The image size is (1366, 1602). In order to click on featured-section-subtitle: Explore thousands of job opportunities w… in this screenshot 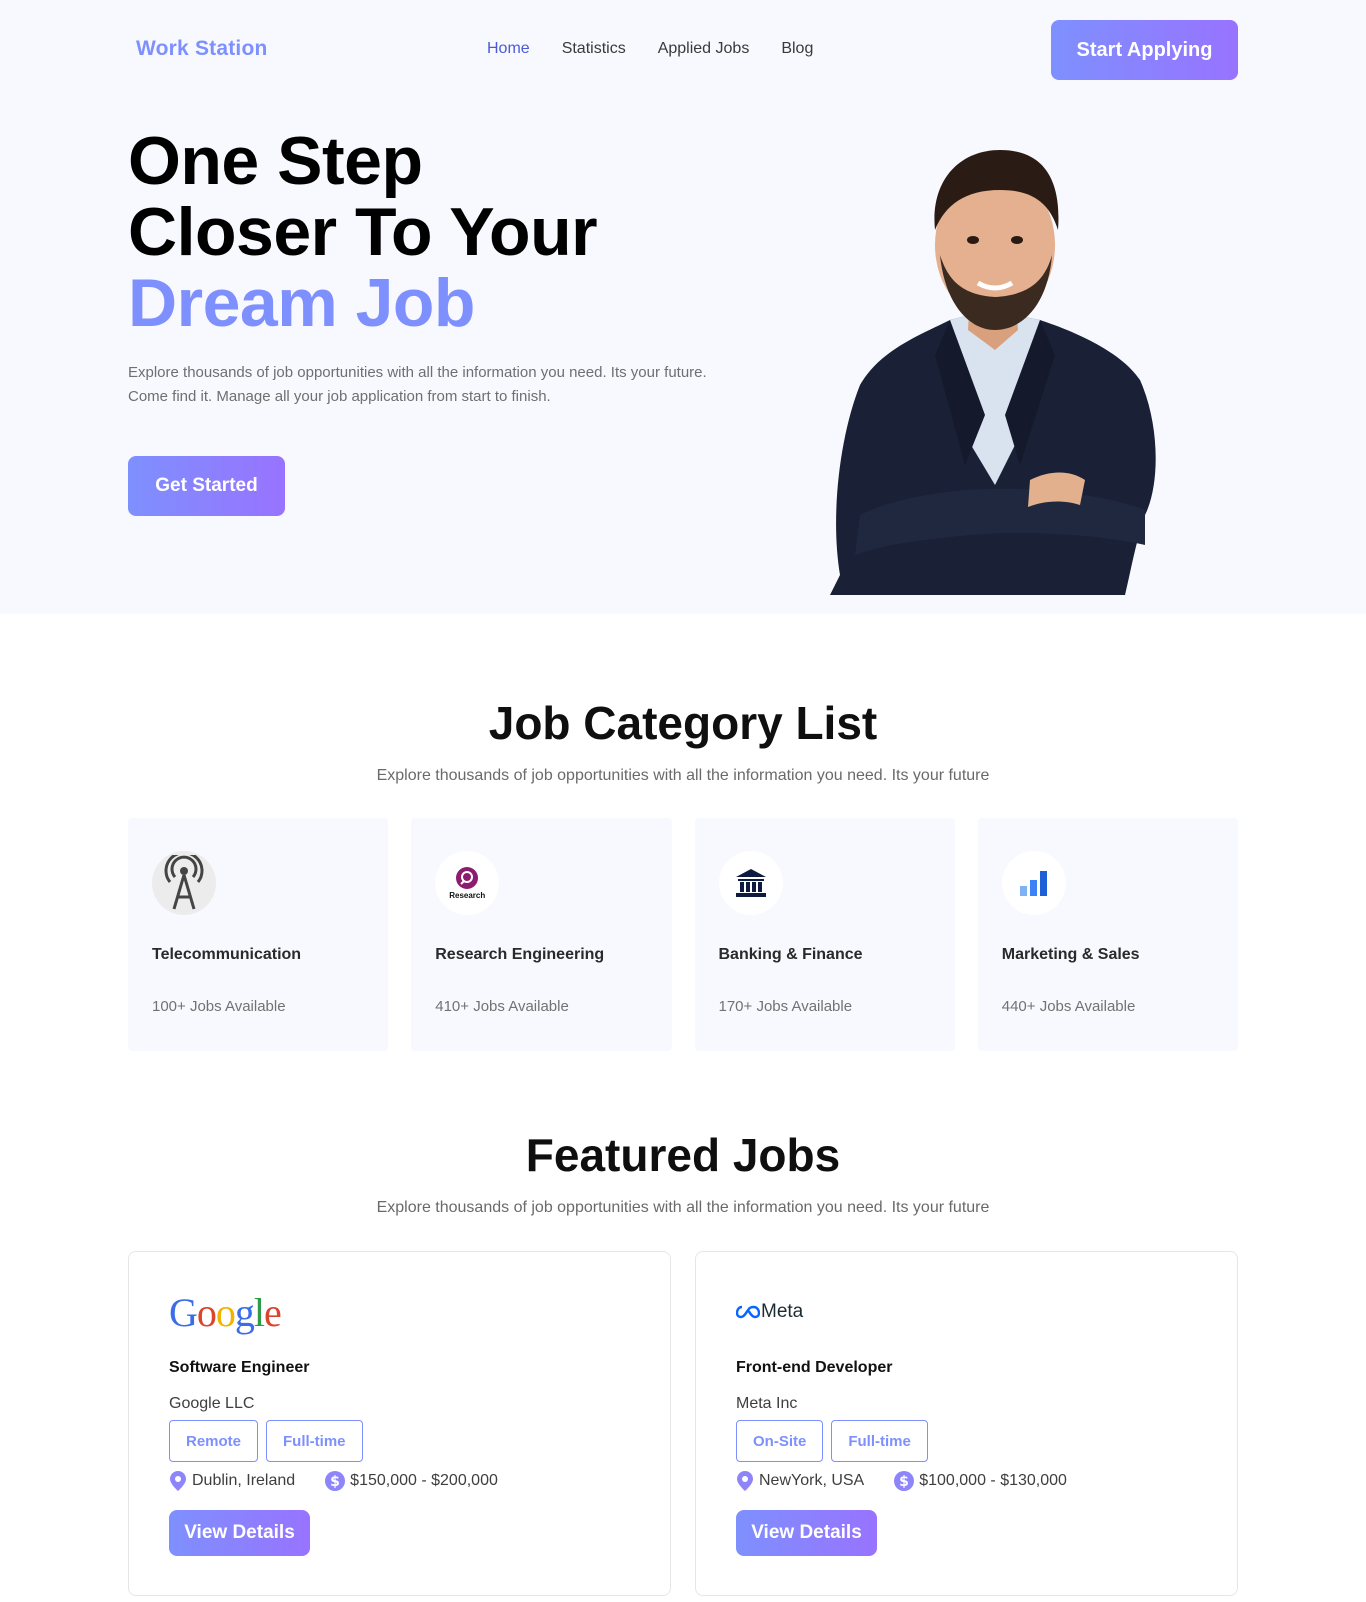, I will do `click(683, 1207)`.